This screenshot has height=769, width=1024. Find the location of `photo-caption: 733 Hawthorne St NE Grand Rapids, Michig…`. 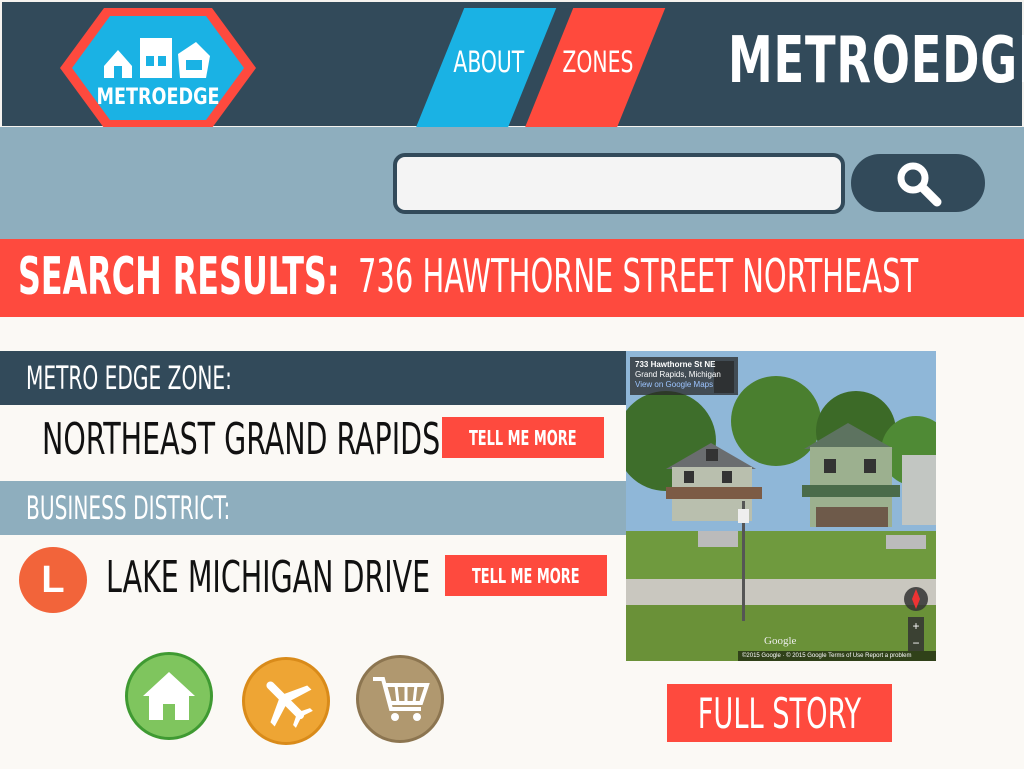

photo-caption: 733 Hawthorne St NE Grand Rapids, Michig… is located at coordinates (684, 376).